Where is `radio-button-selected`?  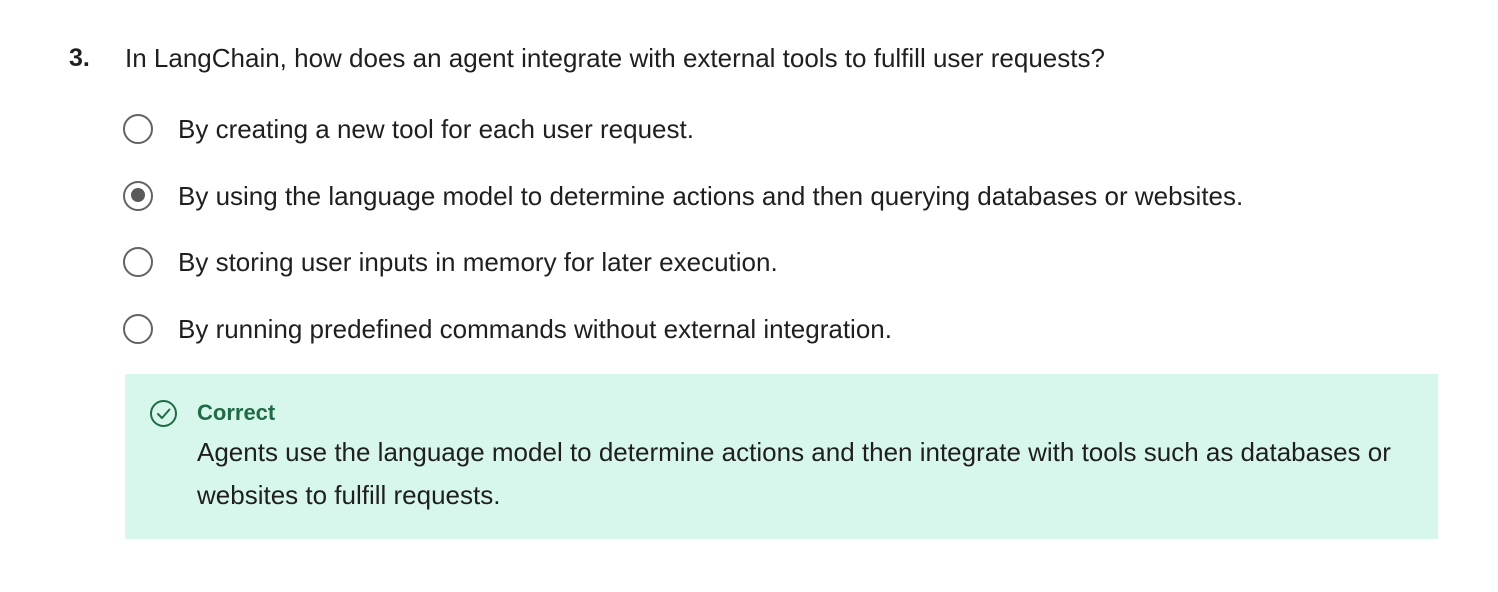
radio-button-selected is located at coordinates (138, 195).